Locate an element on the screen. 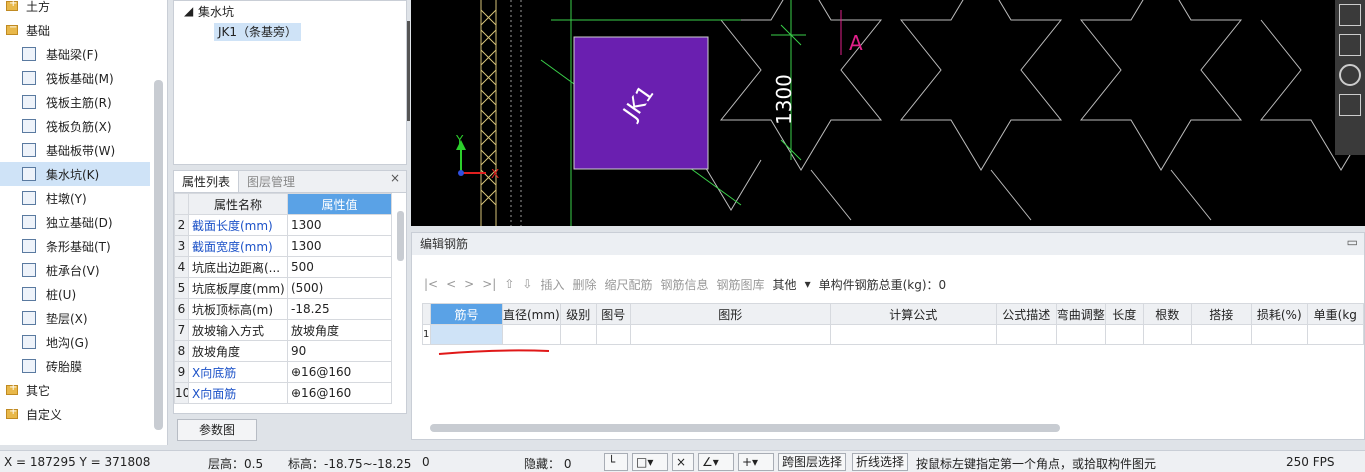  property-row: 4 坑底出边距离(... 500 is located at coordinates (283, 267).